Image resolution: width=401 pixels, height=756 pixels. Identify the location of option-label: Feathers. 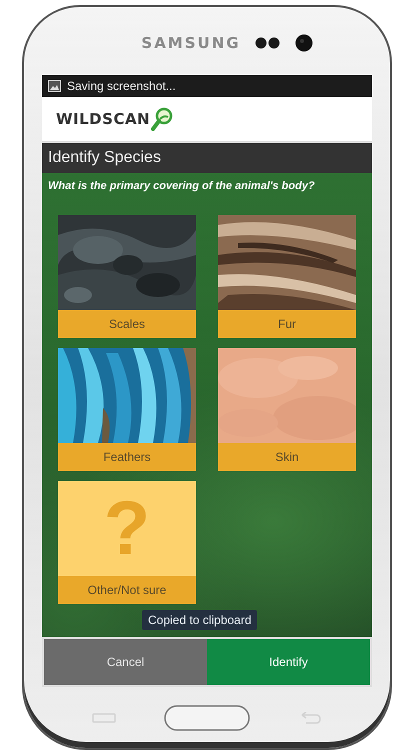
(127, 457).